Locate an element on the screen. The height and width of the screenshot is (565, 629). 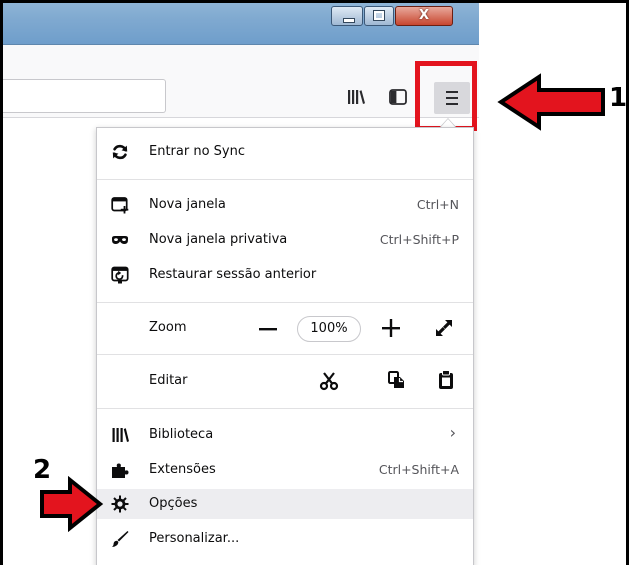
menu-item-restore-session: Restaurar sessão anterior is located at coordinates (285, 275).